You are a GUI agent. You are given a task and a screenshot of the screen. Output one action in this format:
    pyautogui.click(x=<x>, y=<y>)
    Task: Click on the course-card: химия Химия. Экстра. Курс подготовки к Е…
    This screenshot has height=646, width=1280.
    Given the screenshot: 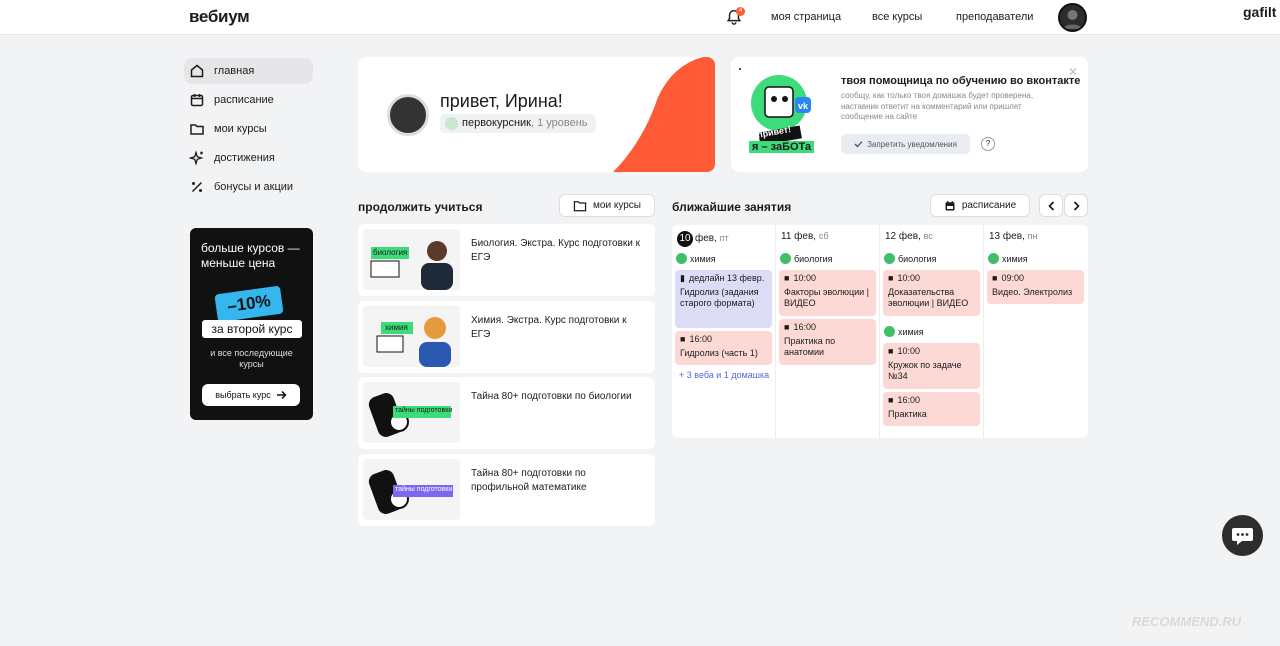 What is the action you would take?
    pyautogui.click(x=506, y=337)
    